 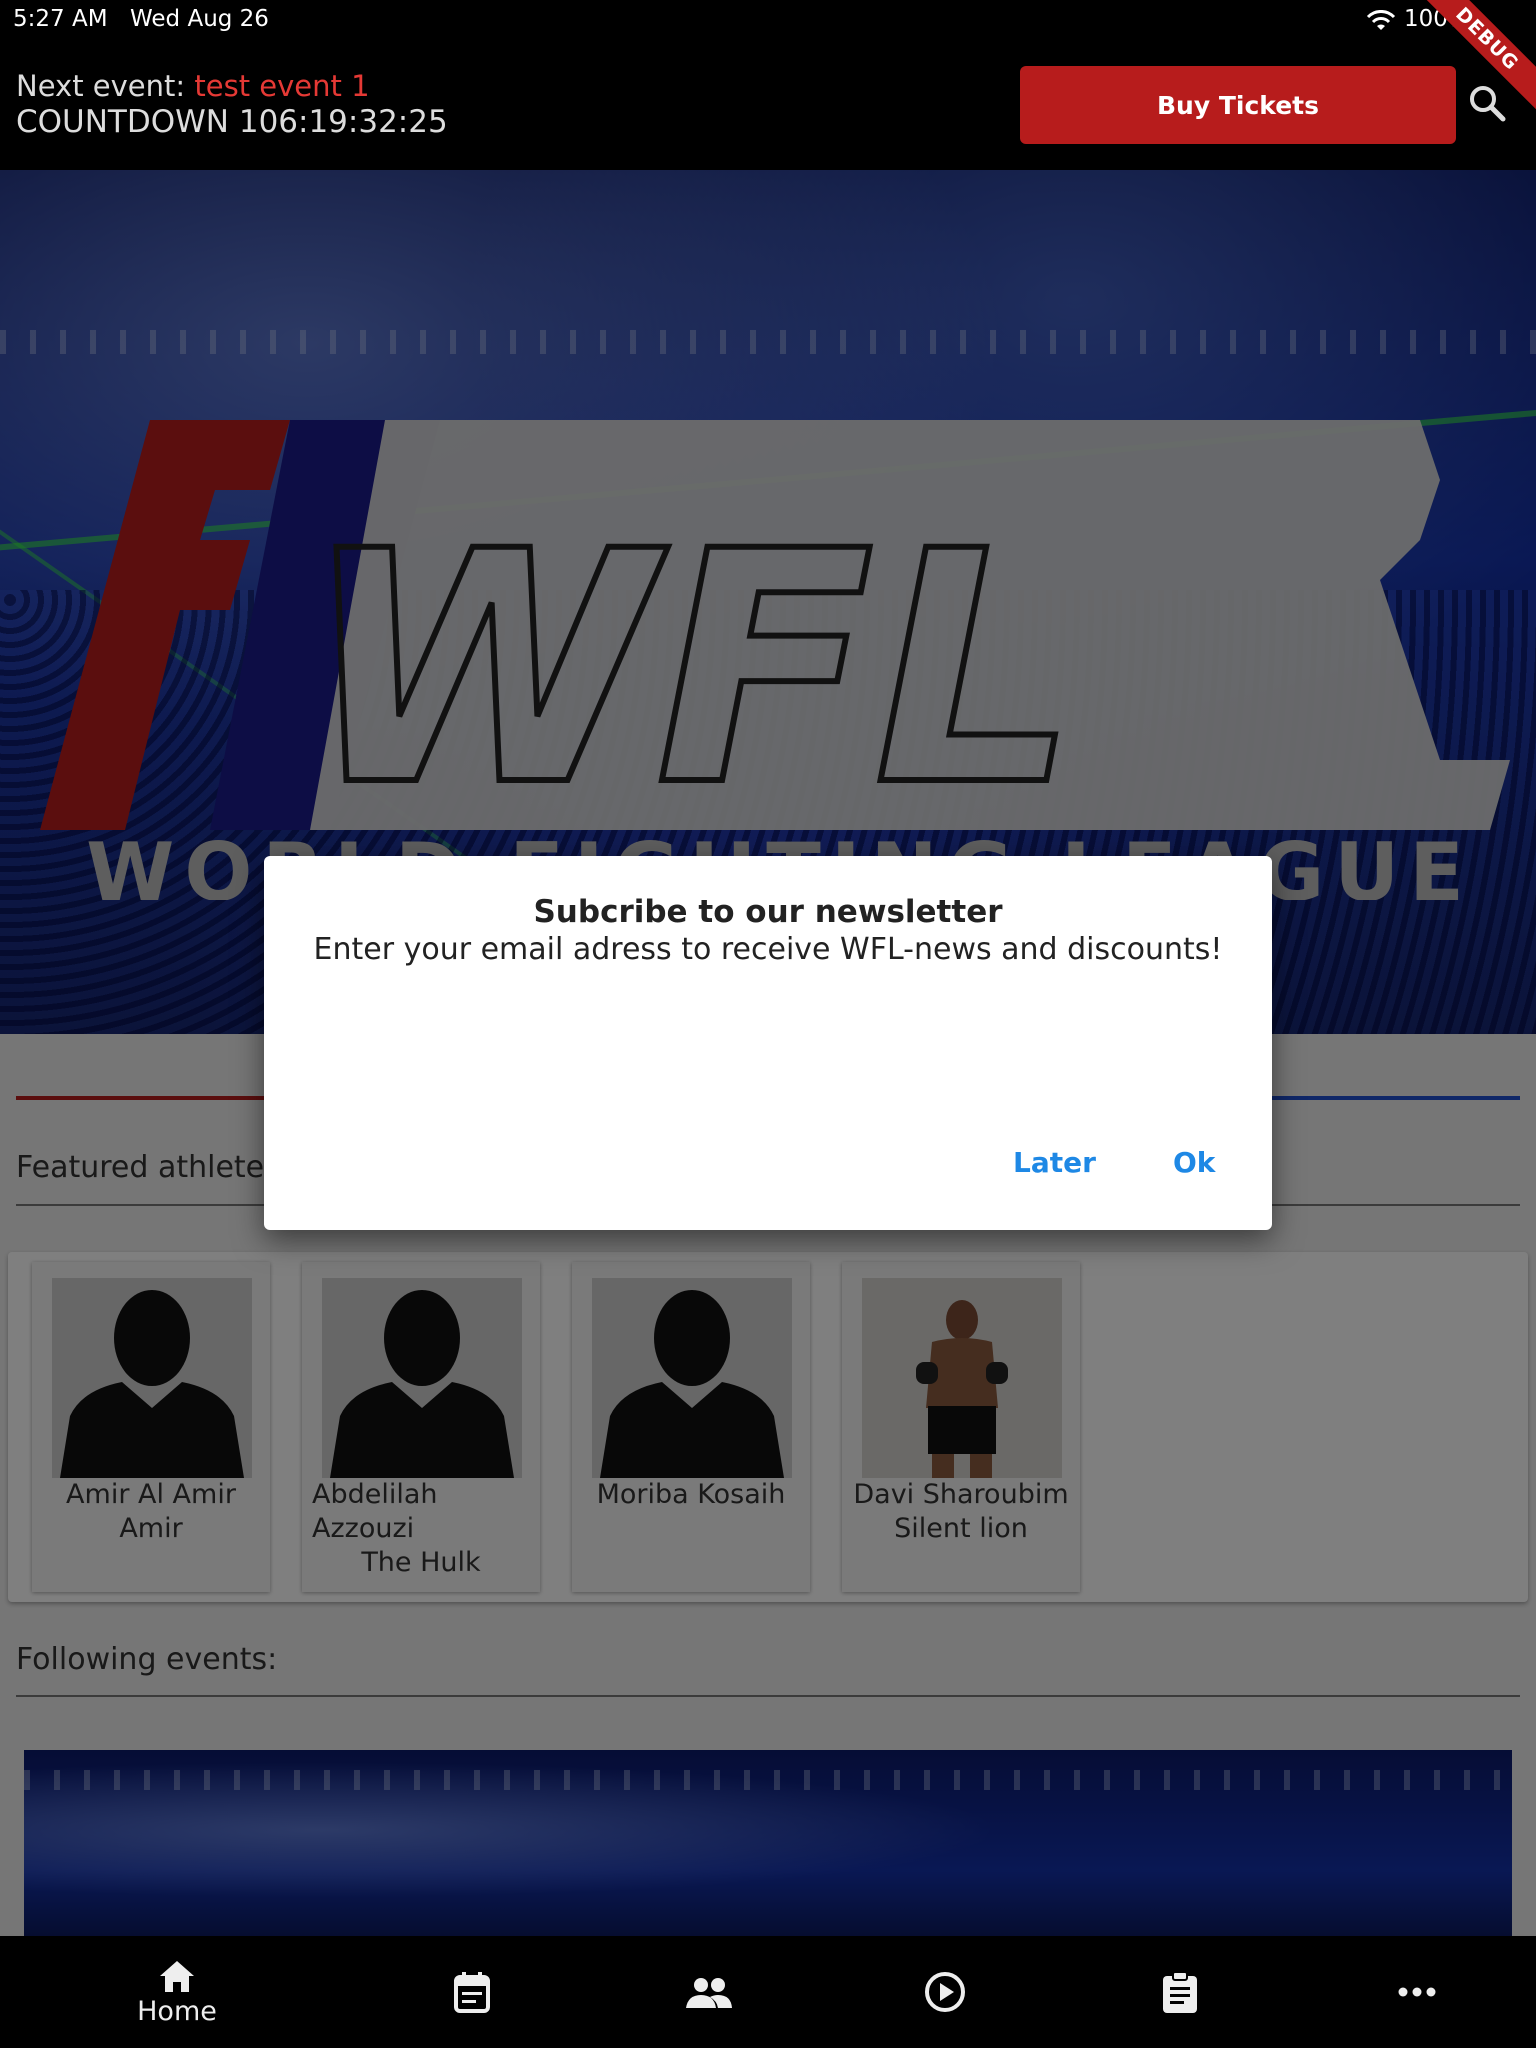 I want to click on nav-more, so click(x=1417, y=1992).